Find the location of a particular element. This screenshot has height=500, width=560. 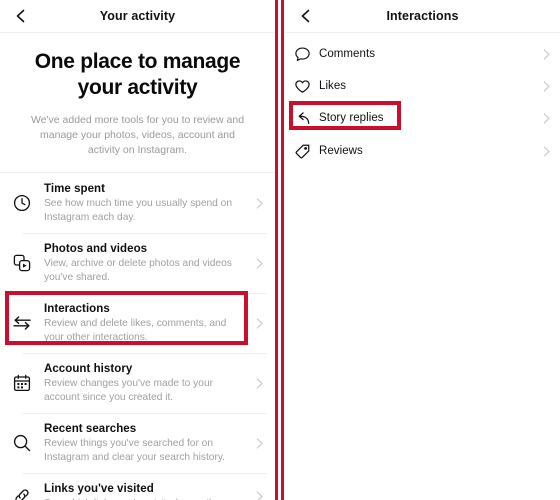

right-page-title: Interactions is located at coordinates (422, 16).